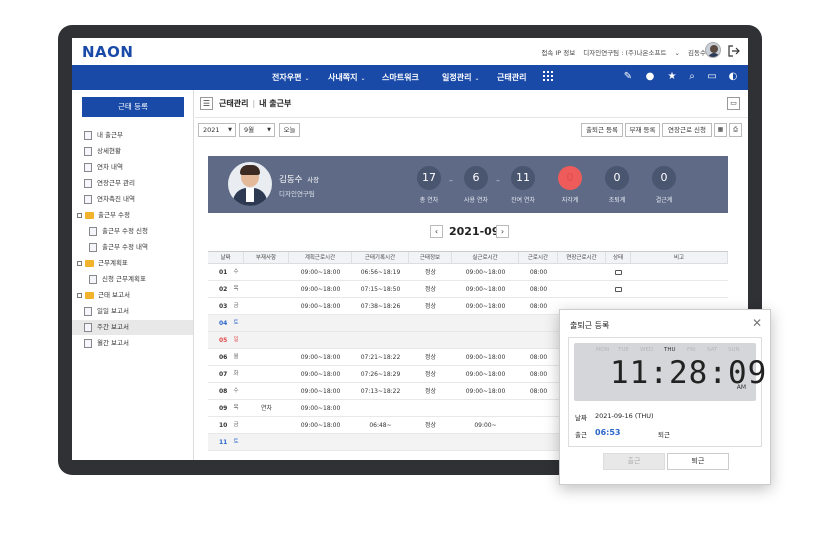 The height and width of the screenshot is (540, 820). What do you see at coordinates (460, 77) in the screenshot?
I see `nav-schedule: 일정관리 ⌄` at bounding box center [460, 77].